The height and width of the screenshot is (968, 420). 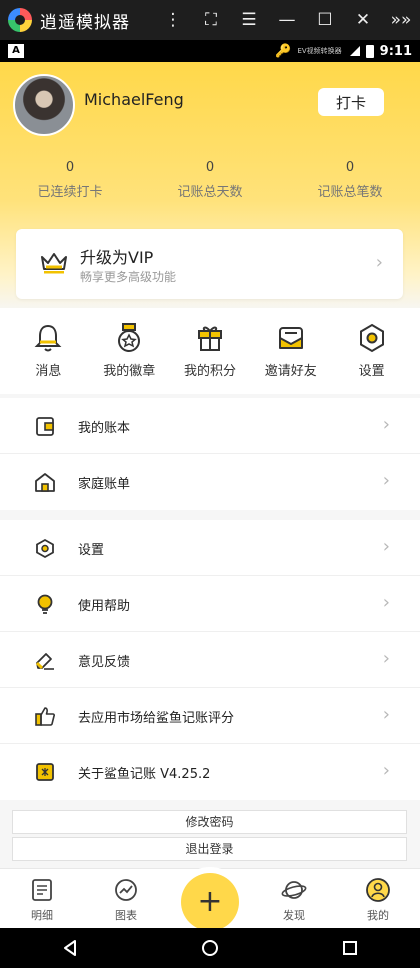 I want to click on account-list: 我的账本 › 家庭账单 ›, so click(x=210, y=454).